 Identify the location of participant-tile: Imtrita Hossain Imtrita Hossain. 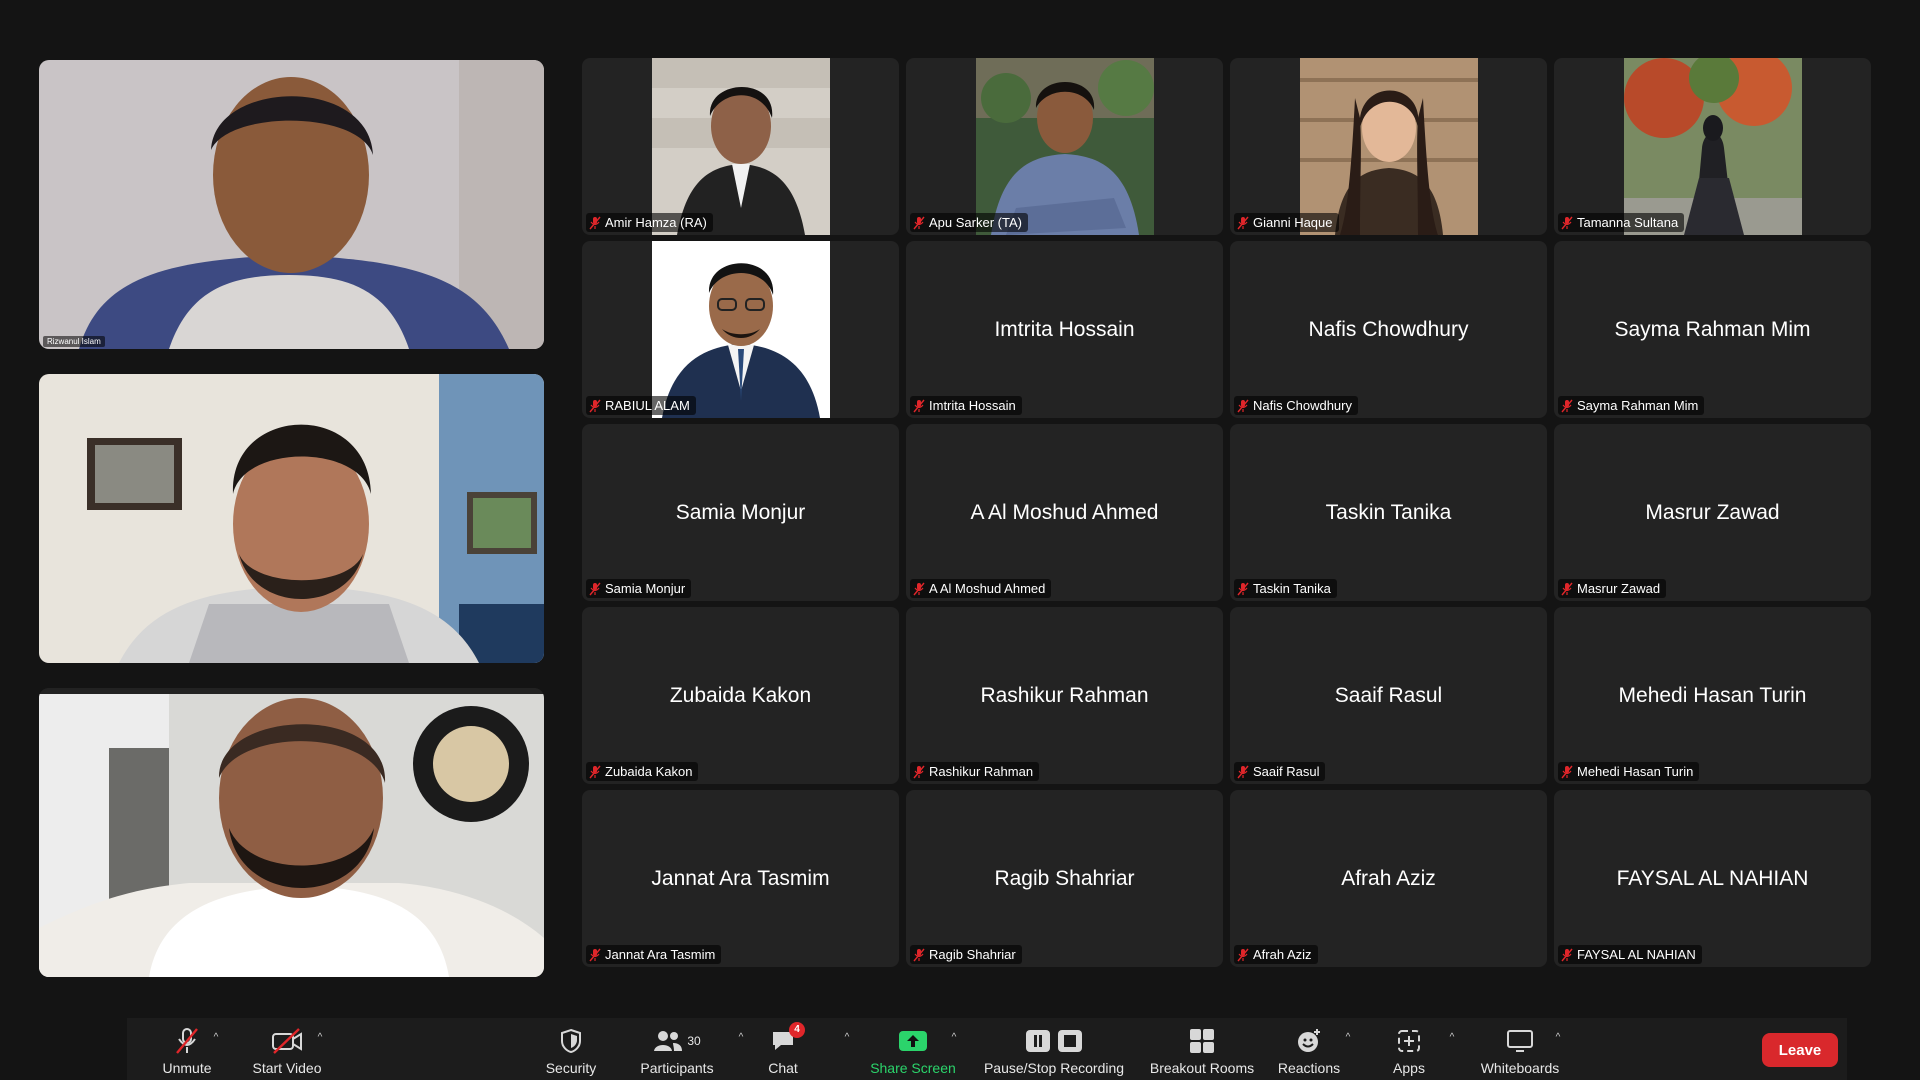
(1064, 329).